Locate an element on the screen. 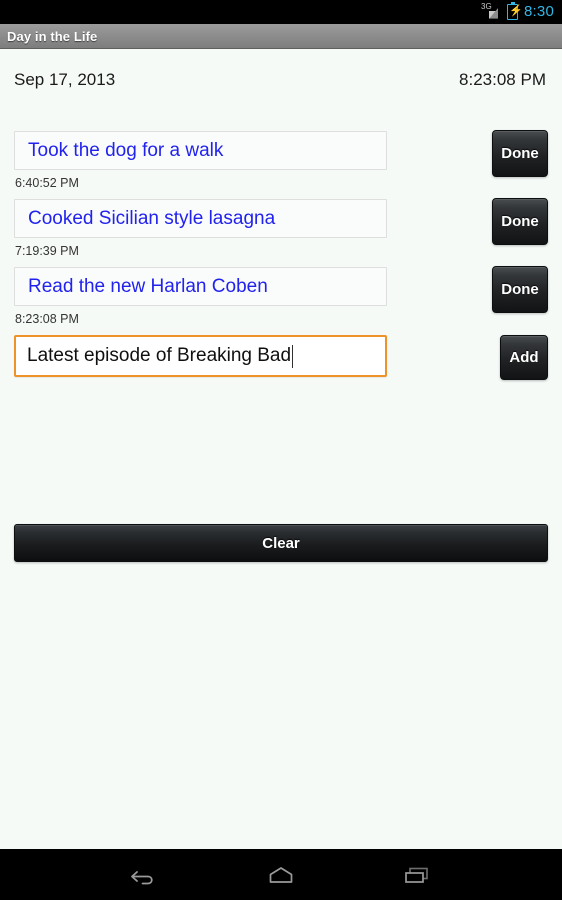 This screenshot has height=900, width=562. task-entry: Read the new Harlan Coben 8:23:08 PM is located at coordinates (200, 296).